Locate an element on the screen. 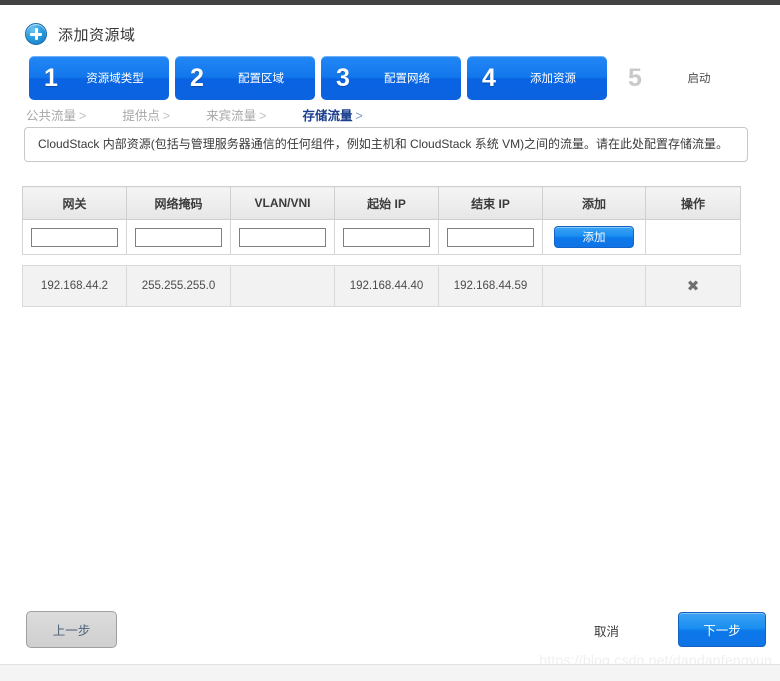  cell-add is located at coordinates (594, 286).